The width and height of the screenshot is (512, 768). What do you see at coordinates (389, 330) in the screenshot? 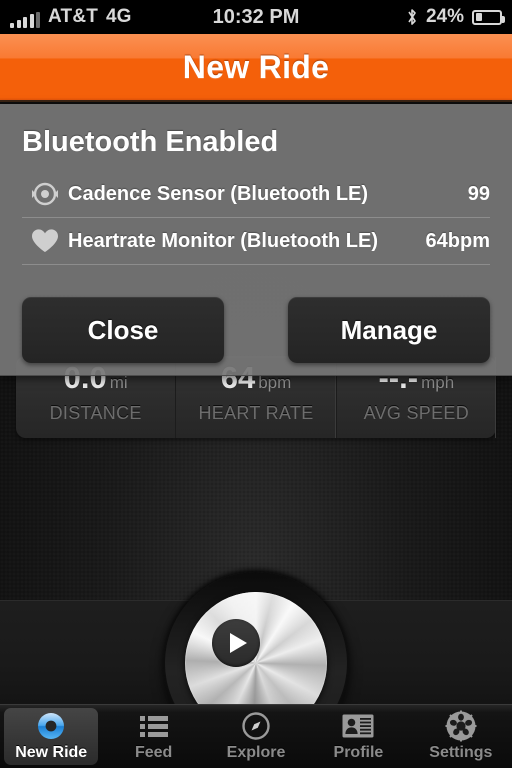
I see `manage-button: Manage` at bounding box center [389, 330].